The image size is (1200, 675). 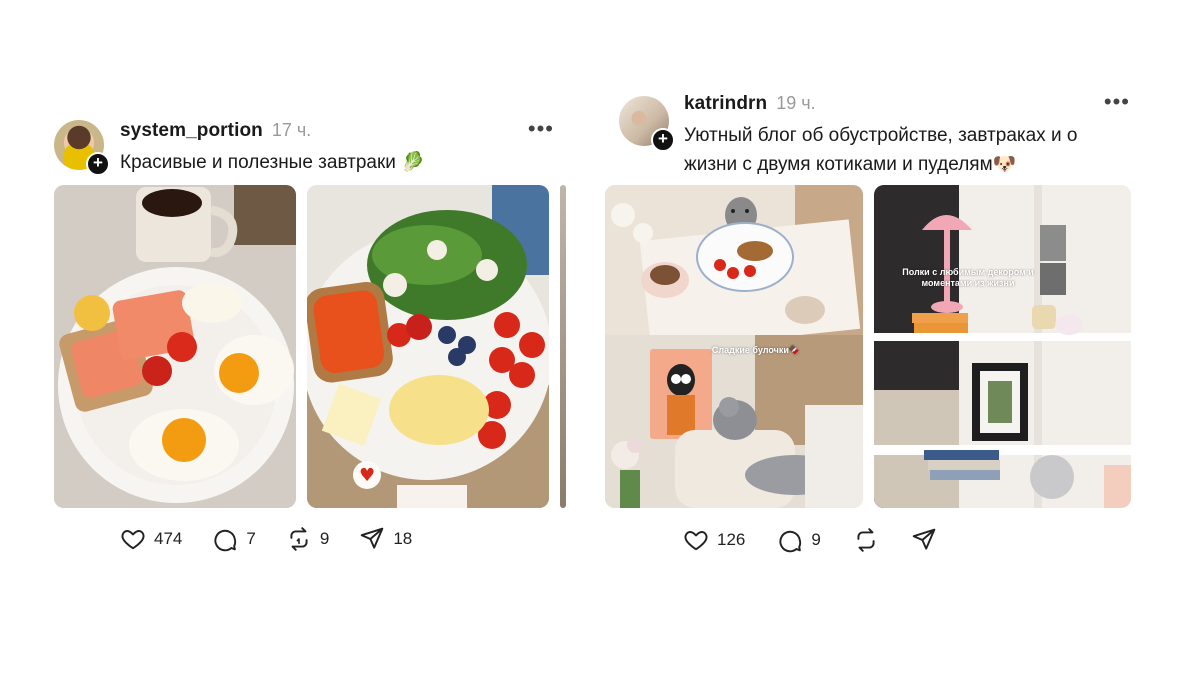 I want to click on cats-room-illustration, so click(x=734, y=421).